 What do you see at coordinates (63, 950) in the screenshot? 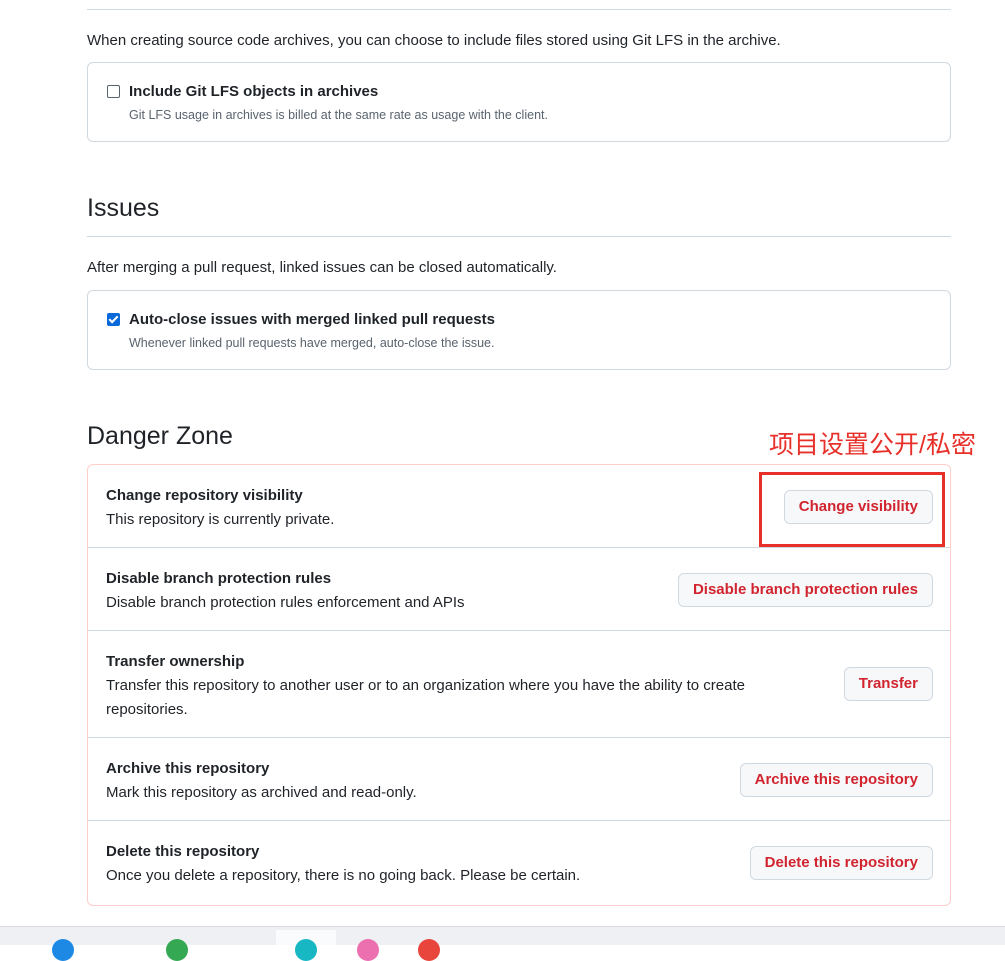
I see `edge-icon` at bounding box center [63, 950].